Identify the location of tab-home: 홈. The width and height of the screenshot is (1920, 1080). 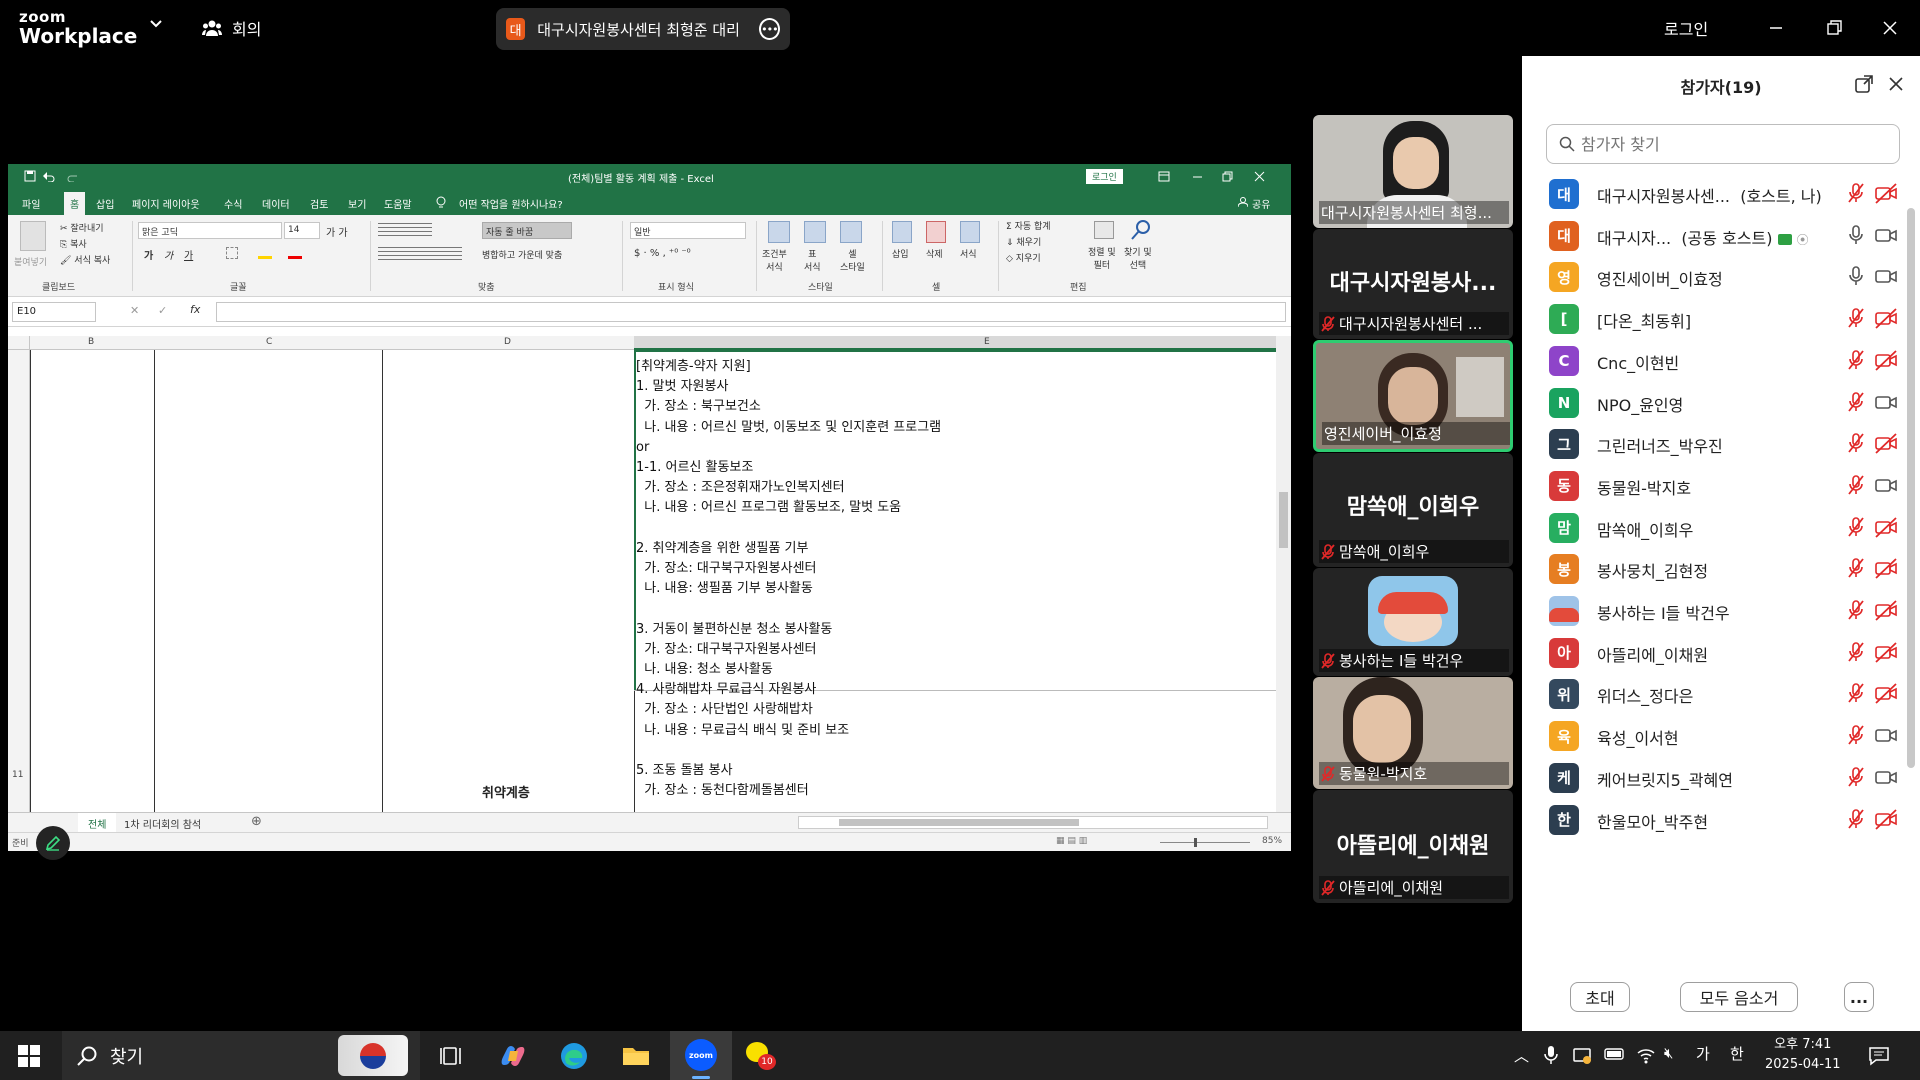
(75, 203).